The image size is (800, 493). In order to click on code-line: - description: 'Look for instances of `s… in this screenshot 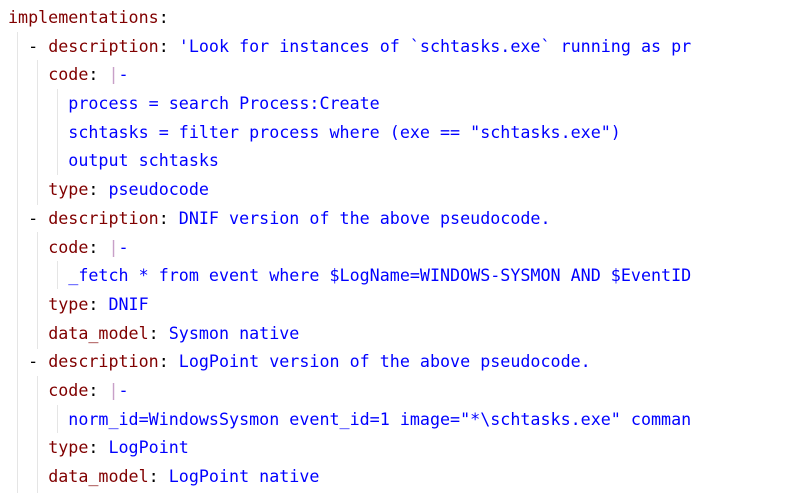, I will do `click(349, 46)`.